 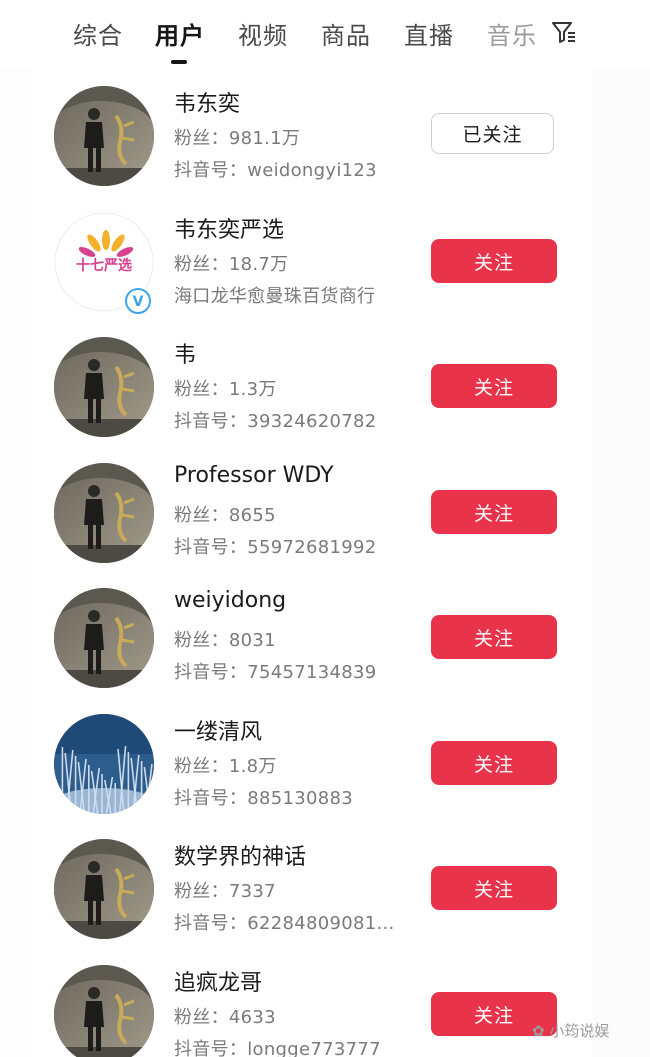 I want to click on douyin-id: 抖音号：39324620782, so click(x=275, y=421).